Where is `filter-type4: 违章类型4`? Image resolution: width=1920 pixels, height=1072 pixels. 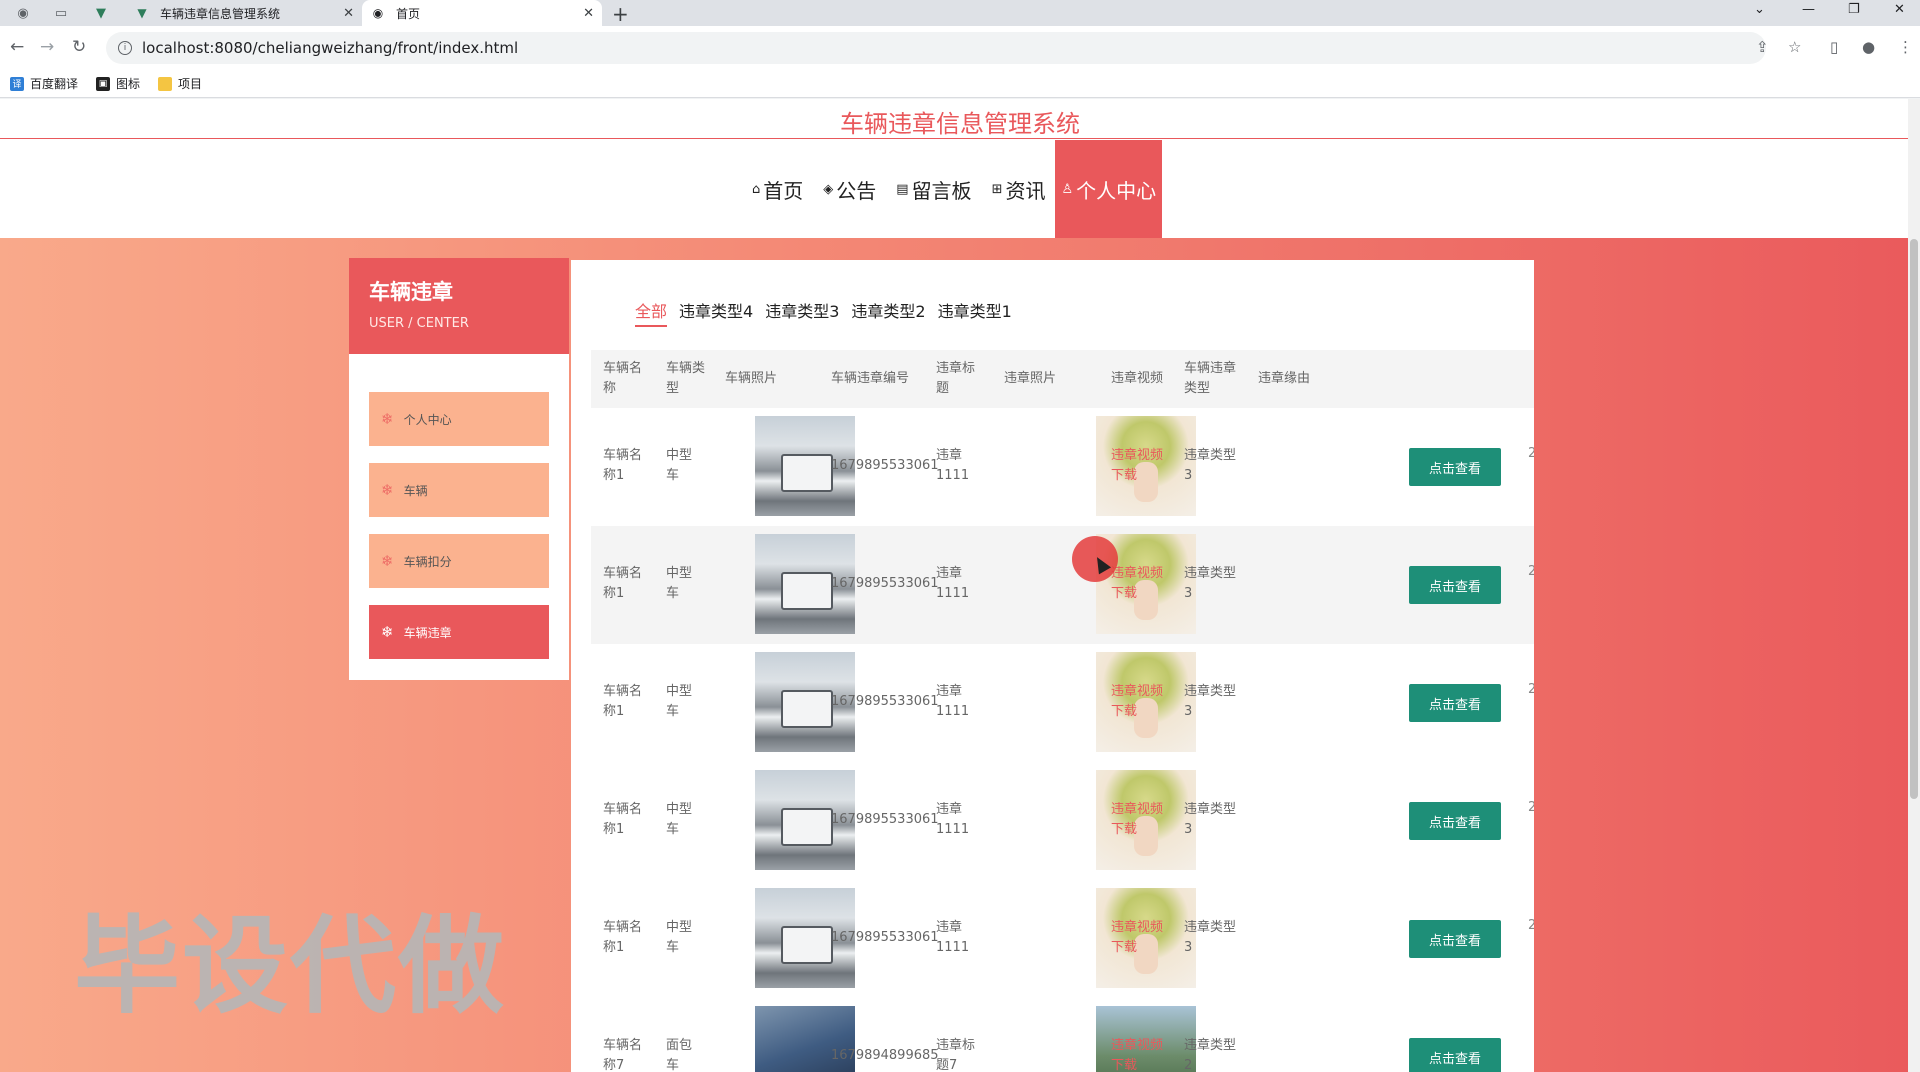
filter-type4: 违章类型4 is located at coordinates (716, 312).